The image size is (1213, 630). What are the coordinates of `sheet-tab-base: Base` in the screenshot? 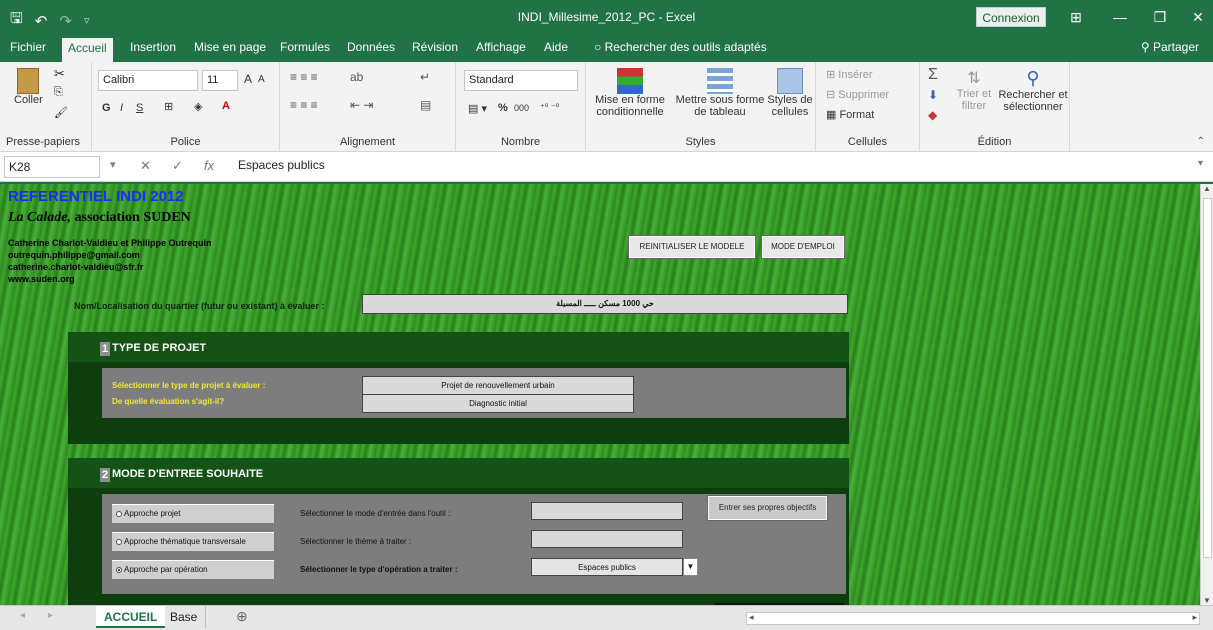 It's located at (184, 617).